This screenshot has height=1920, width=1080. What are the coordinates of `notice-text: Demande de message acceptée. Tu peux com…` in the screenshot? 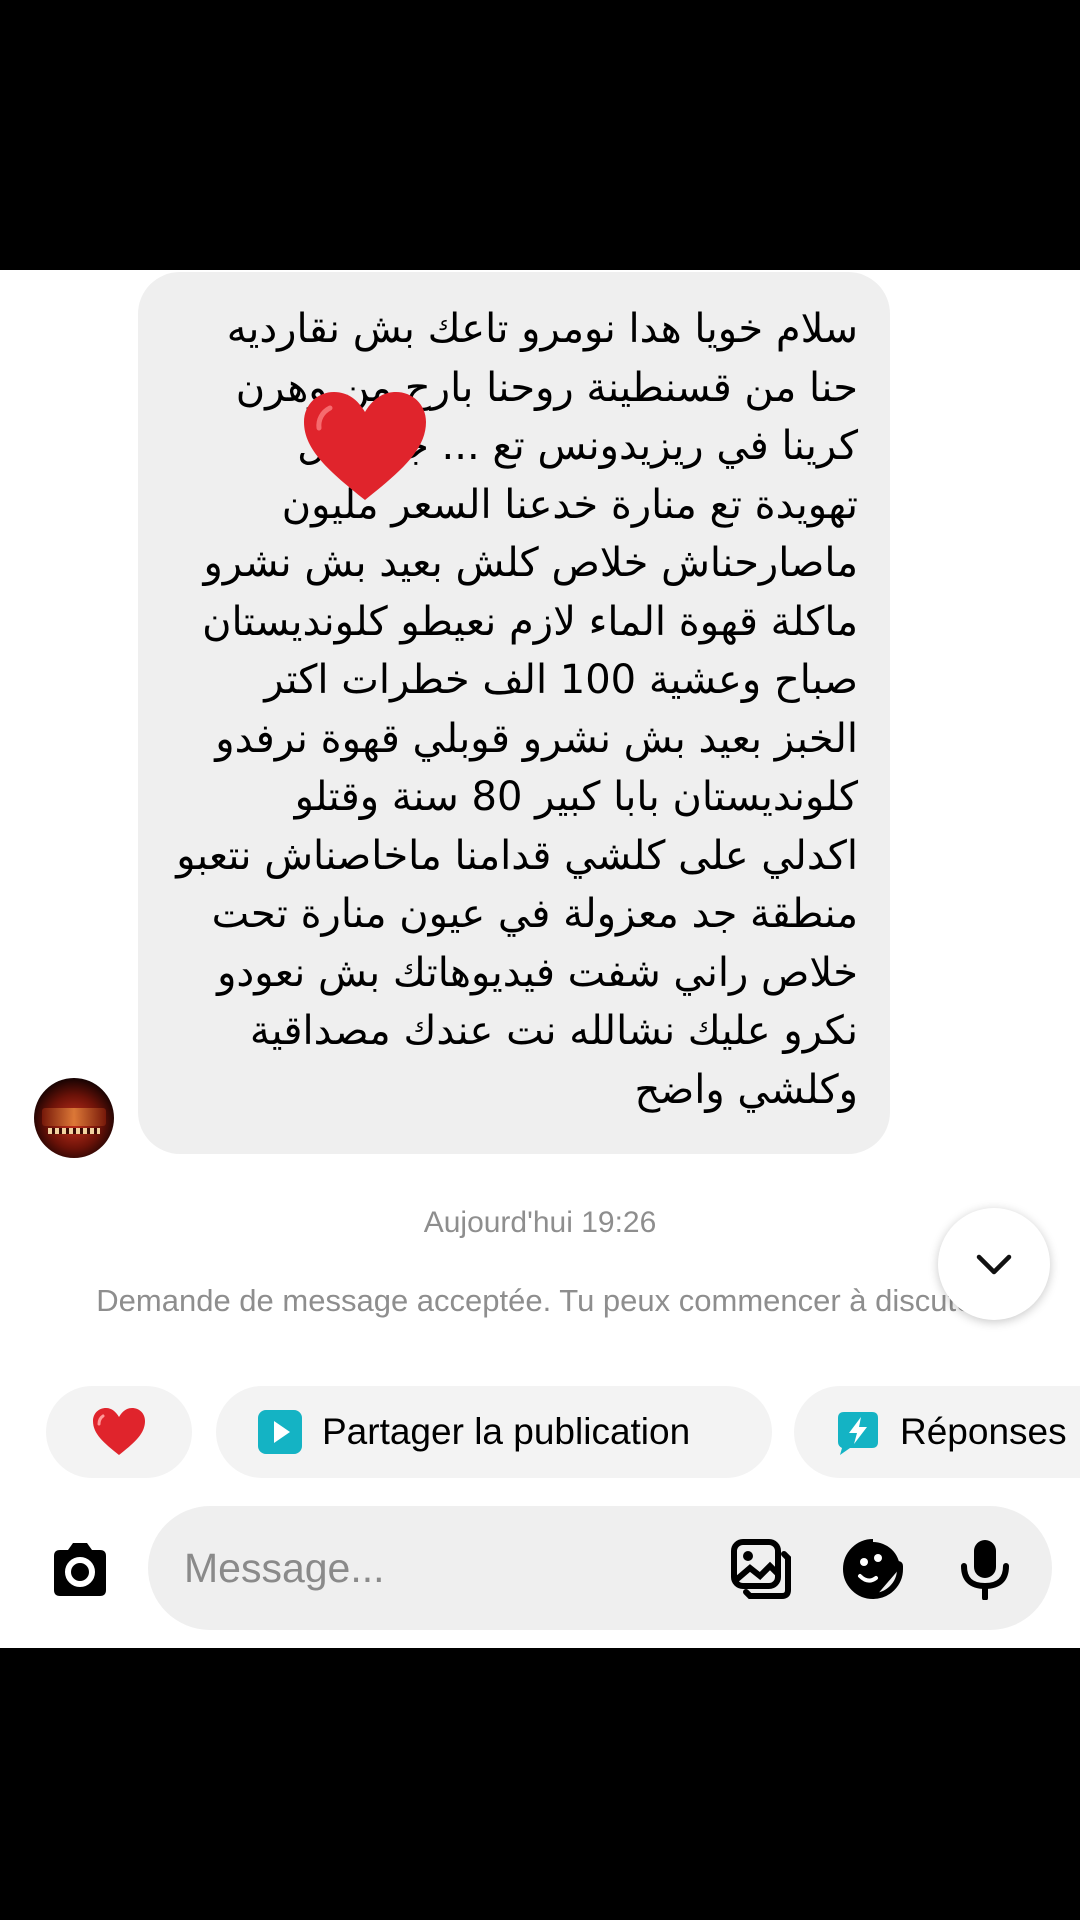 It's located at (540, 1300).